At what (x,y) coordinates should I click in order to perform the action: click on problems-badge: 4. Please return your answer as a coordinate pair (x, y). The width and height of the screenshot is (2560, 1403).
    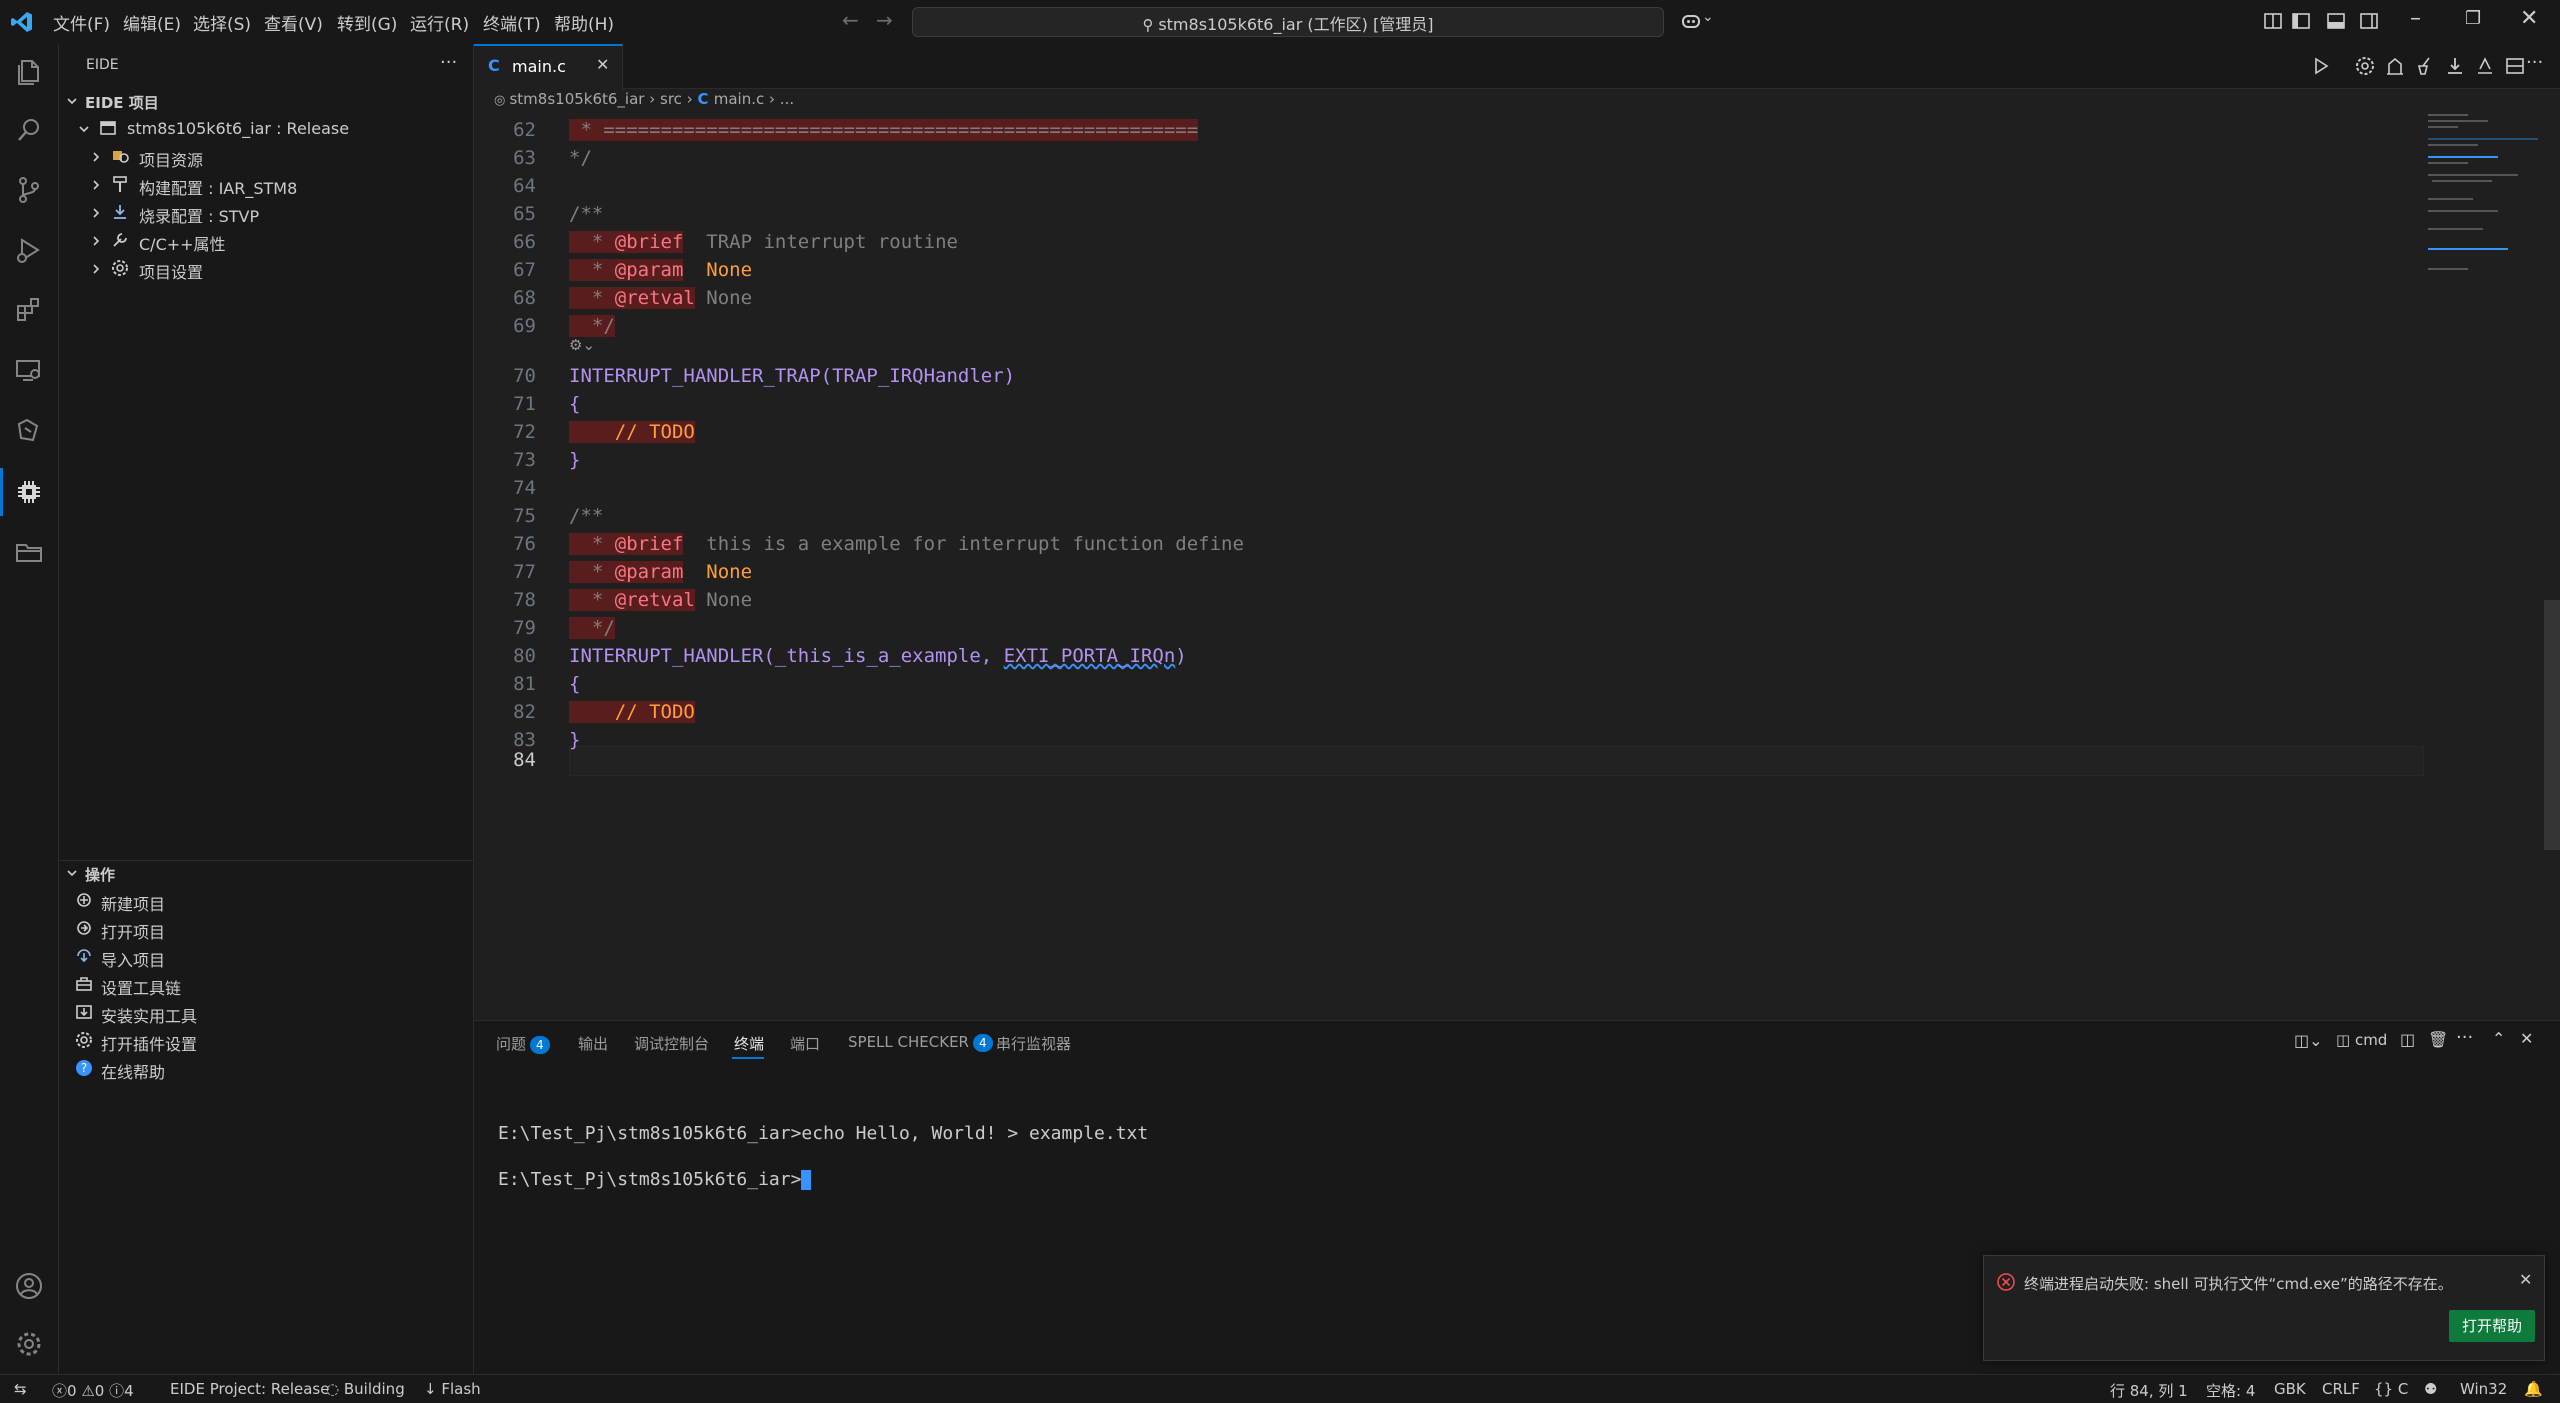
    Looking at the image, I should click on (540, 1045).